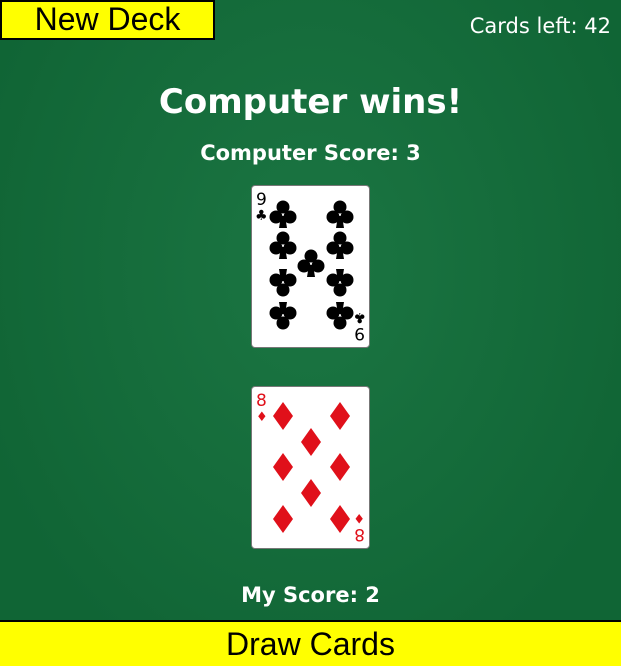 The width and height of the screenshot is (621, 666). What do you see at coordinates (262, 417) in the screenshot?
I see `player-card-suit-top: ♦` at bounding box center [262, 417].